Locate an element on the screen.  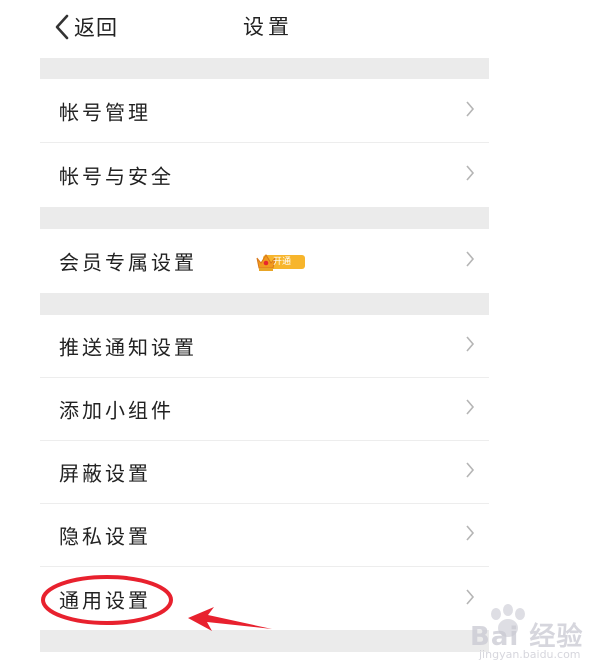
settings-item-general: 通用设置 is located at coordinates (264, 598).